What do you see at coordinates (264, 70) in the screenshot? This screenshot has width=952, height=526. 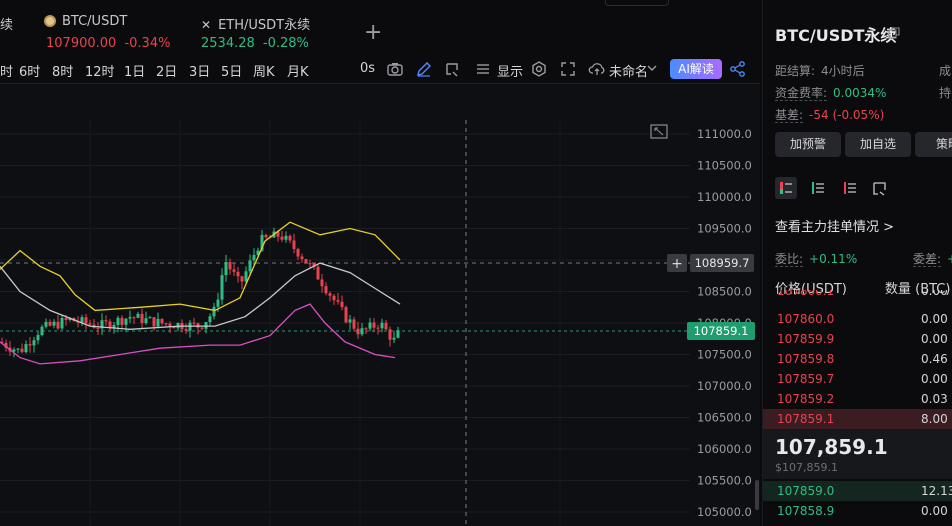 I see `timeframe-item: 周K` at bounding box center [264, 70].